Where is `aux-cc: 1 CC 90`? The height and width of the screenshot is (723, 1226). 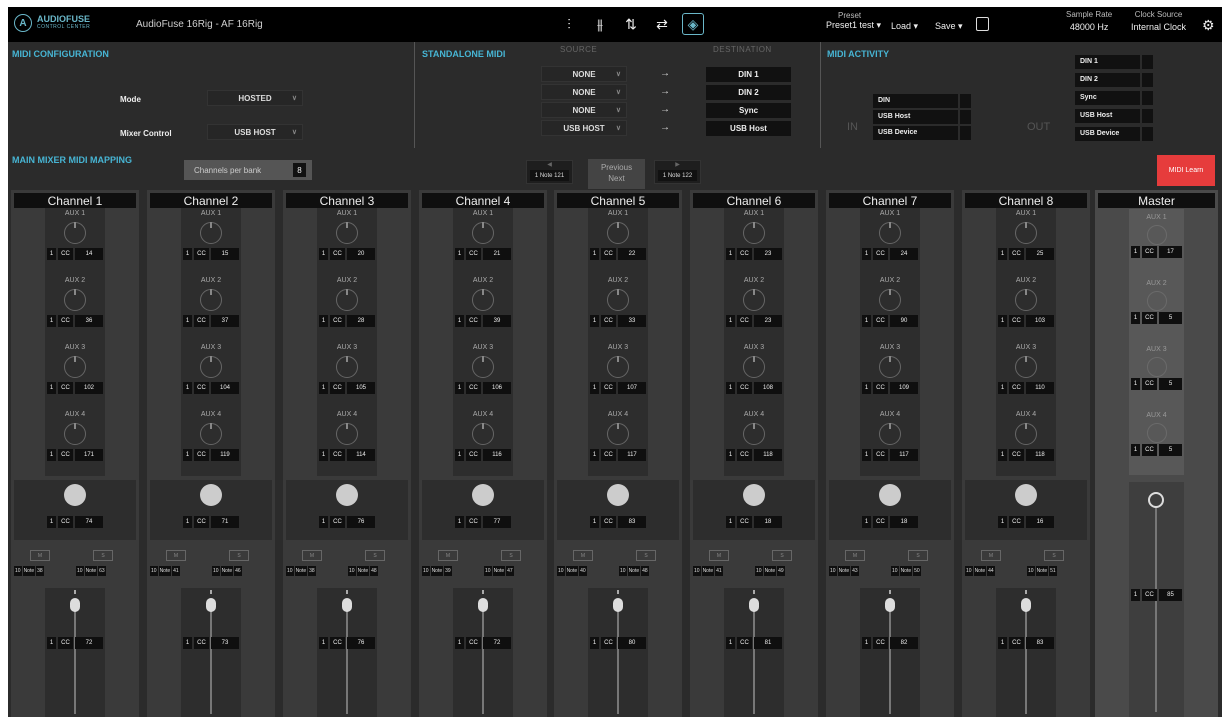 aux-cc: 1 CC 90 is located at coordinates (890, 321).